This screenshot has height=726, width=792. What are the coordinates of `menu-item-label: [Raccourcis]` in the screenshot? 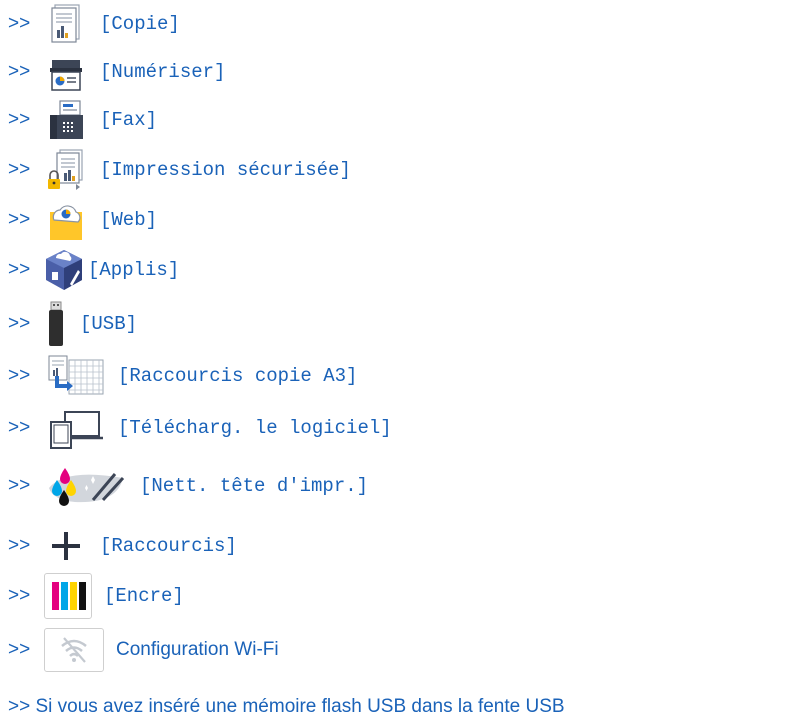 It's located at (168, 546).